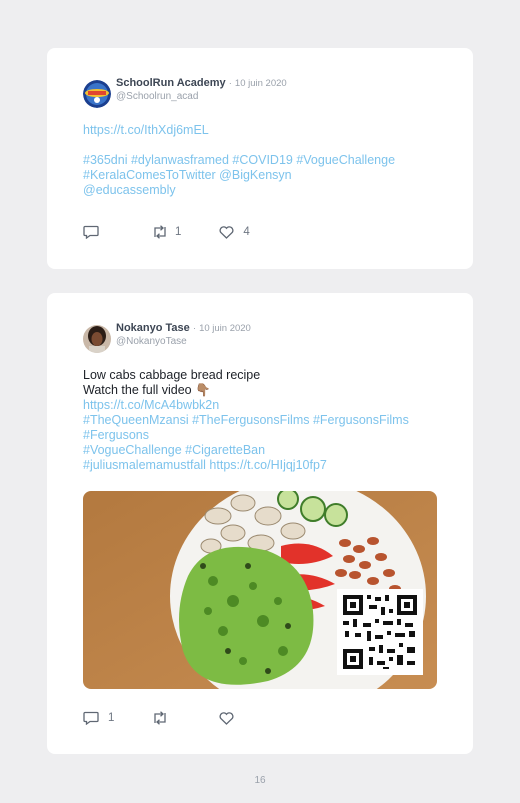 Image resolution: width=520 pixels, height=803 pixels. I want to click on tweet-link: https://t.co/IthXdj6mEL, so click(263, 130).